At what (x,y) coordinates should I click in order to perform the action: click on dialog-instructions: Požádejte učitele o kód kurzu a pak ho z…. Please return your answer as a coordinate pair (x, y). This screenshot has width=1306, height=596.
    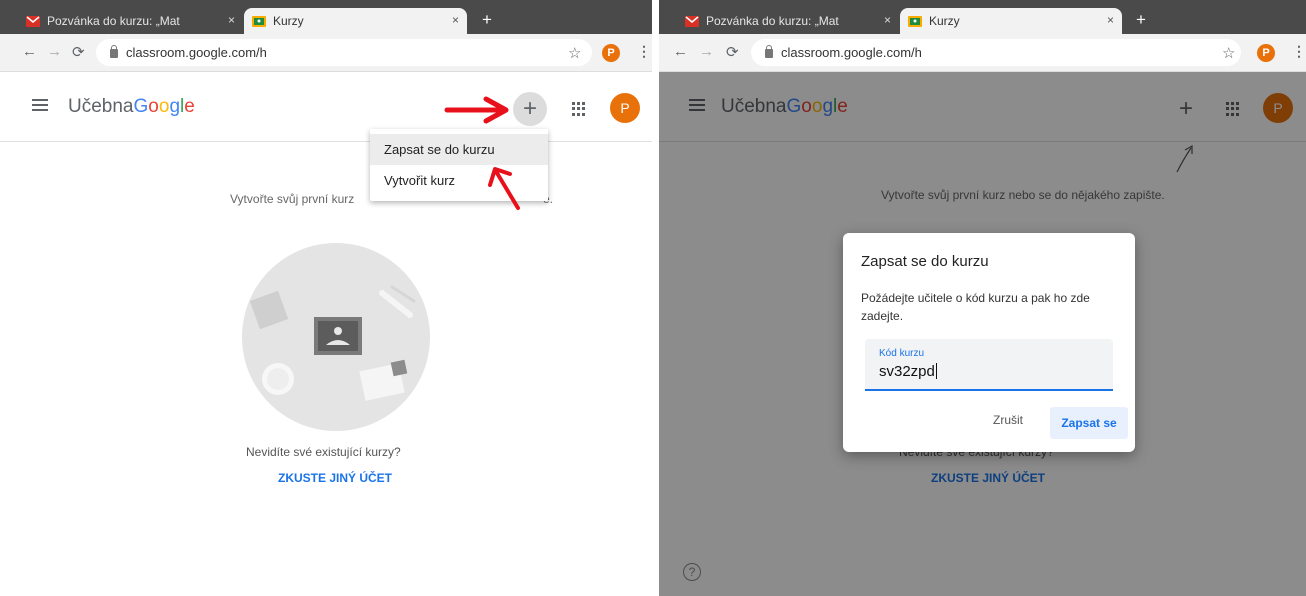
    Looking at the image, I should click on (975, 307).